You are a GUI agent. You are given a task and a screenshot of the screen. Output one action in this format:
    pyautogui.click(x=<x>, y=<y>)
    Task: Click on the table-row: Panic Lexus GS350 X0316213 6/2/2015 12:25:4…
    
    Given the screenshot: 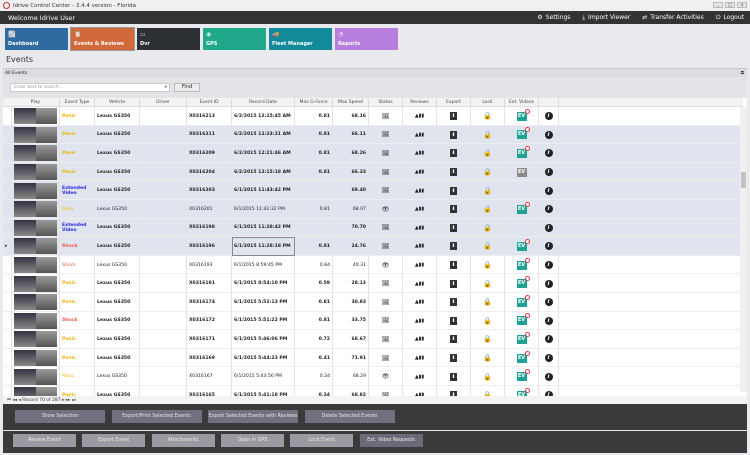 What is the action you would take?
    pyautogui.click(x=372, y=116)
    